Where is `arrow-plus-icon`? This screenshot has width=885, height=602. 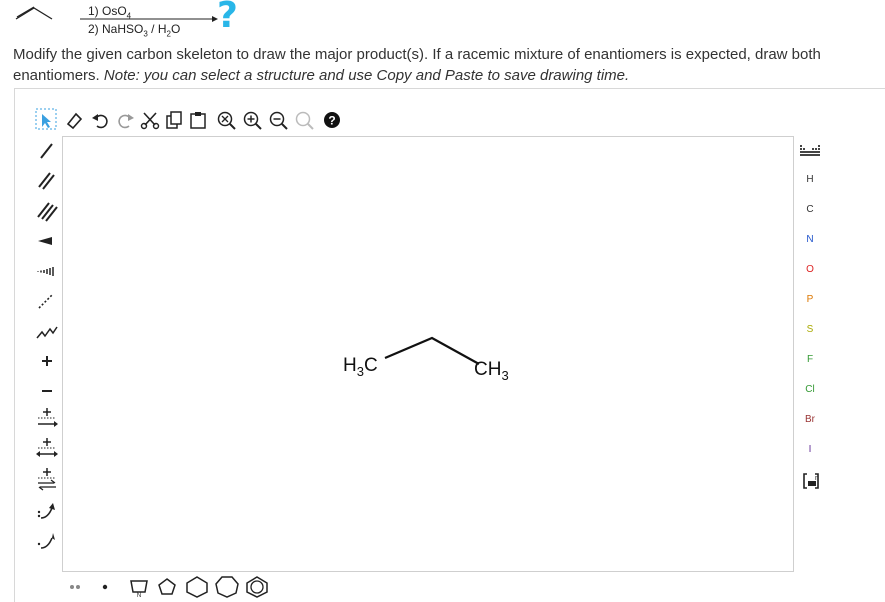 arrow-plus-icon is located at coordinates (47, 419).